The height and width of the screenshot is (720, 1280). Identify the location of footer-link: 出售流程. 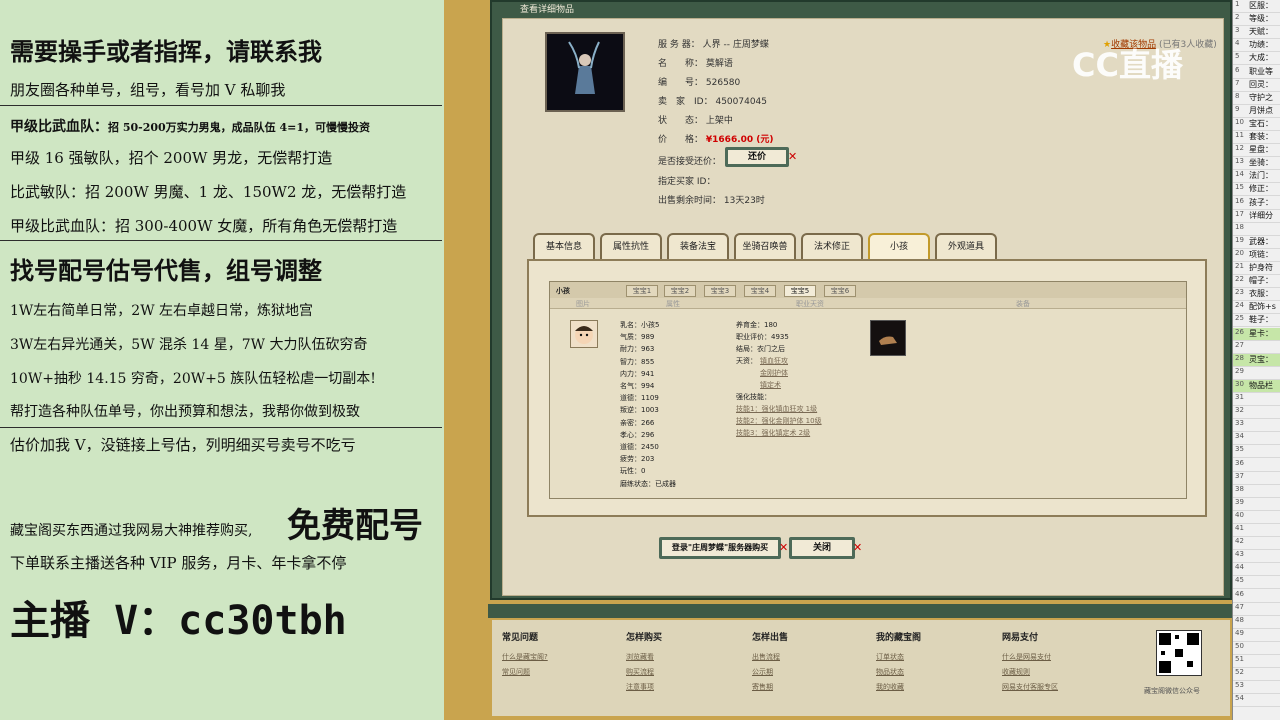
(766, 657).